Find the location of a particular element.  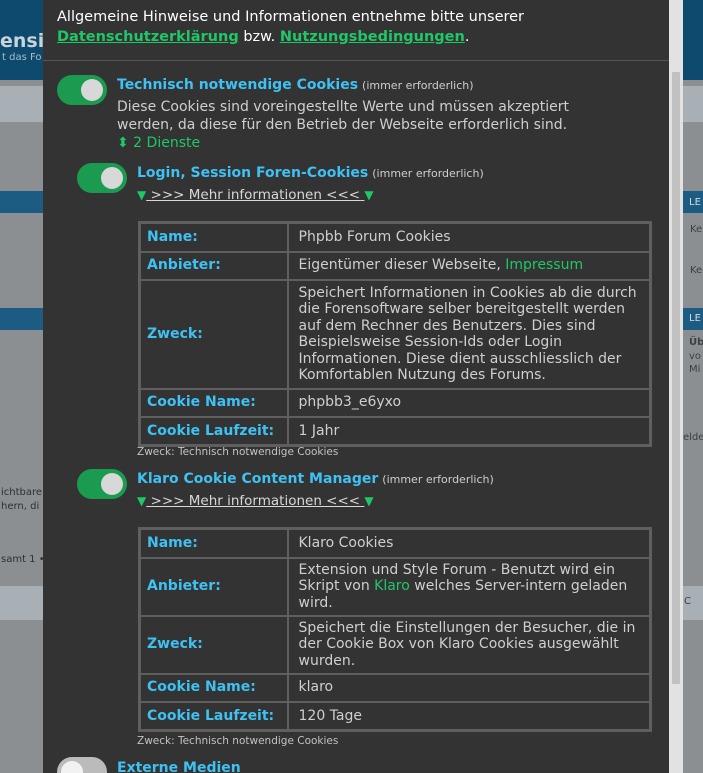

row-value: 1 Jahr is located at coordinates (469, 431).